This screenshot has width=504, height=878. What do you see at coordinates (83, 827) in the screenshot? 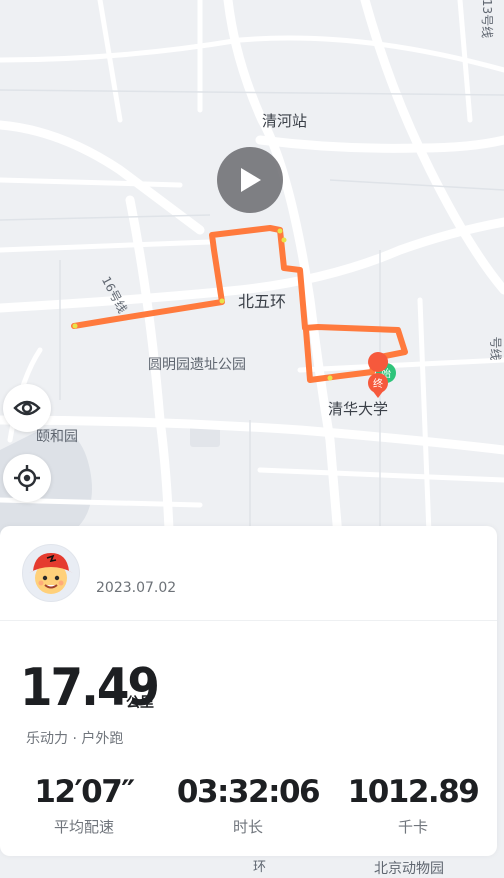
I see `stat-pace-label: 平均配速` at bounding box center [83, 827].